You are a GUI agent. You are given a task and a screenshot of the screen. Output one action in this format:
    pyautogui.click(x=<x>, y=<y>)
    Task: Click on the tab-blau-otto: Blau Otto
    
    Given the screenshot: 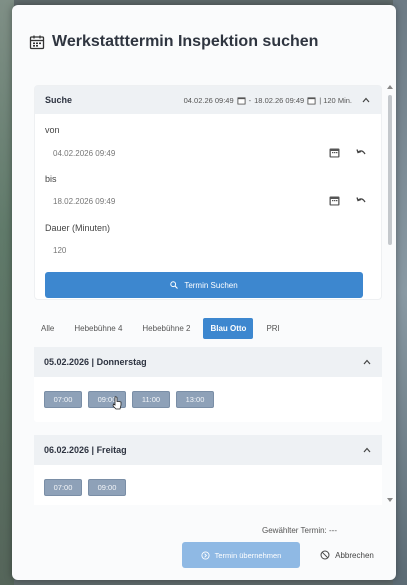 What is the action you would take?
    pyautogui.click(x=228, y=328)
    